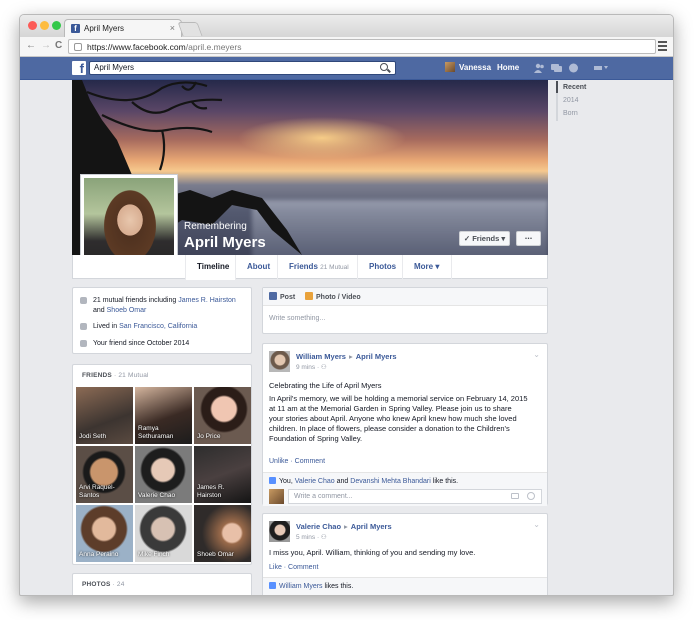 The width and height of the screenshot is (698, 620). What do you see at coordinates (321, 356) in the screenshot?
I see `post-author-link: William Myers` at bounding box center [321, 356].